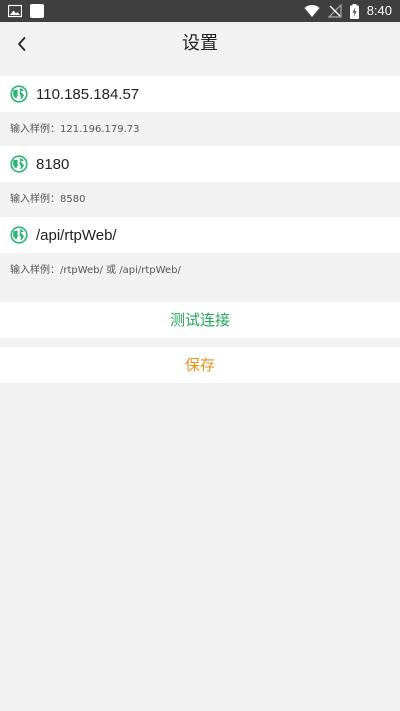 This screenshot has width=400, height=711. What do you see at coordinates (334, 11) in the screenshot?
I see `signal-off-icon` at bounding box center [334, 11].